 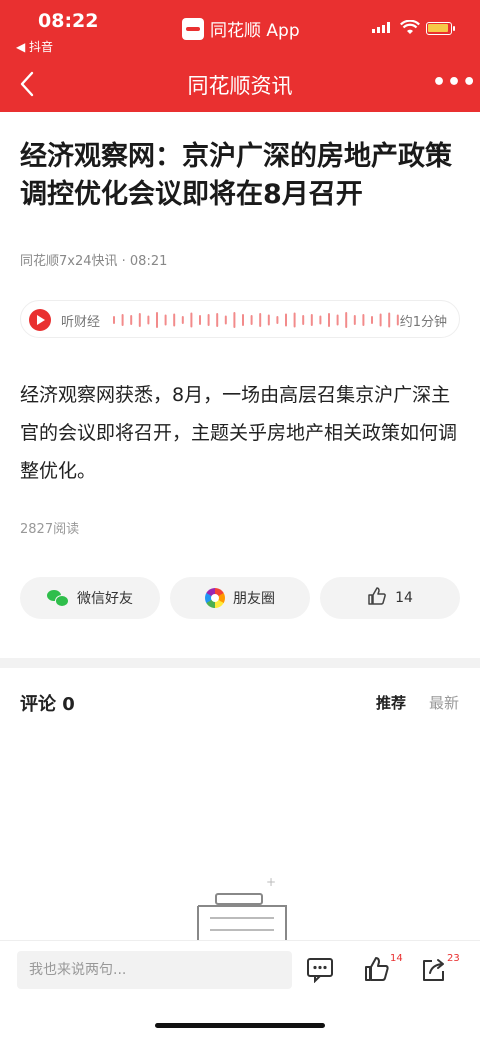 I want to click on comment-icon, so click(x=321, y=970).